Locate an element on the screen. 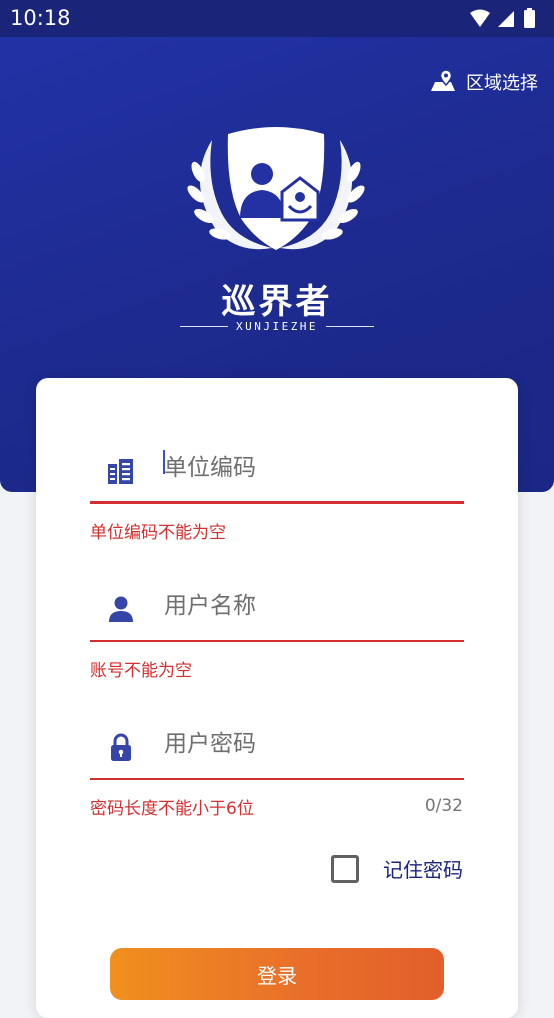 The image size is (554, 1018). building-icon is located at coordinates (121, 471).